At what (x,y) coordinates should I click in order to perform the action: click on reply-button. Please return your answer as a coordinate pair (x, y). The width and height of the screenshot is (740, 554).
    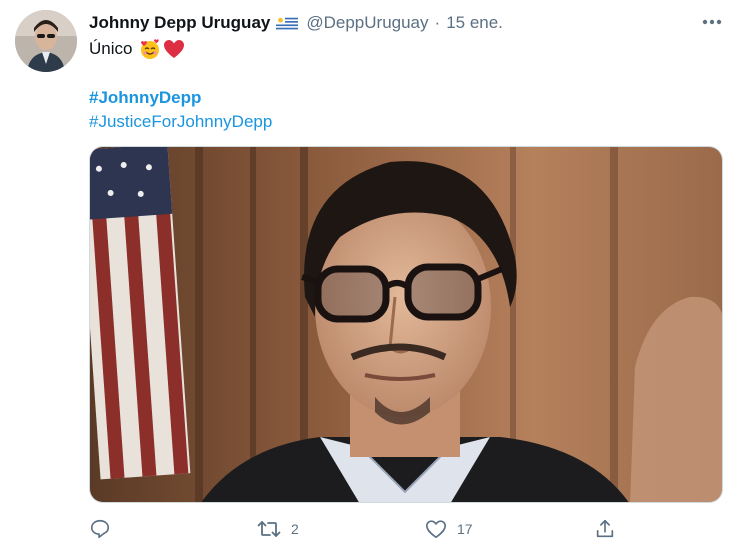
    Looking at the image, I should click on (105, 529).